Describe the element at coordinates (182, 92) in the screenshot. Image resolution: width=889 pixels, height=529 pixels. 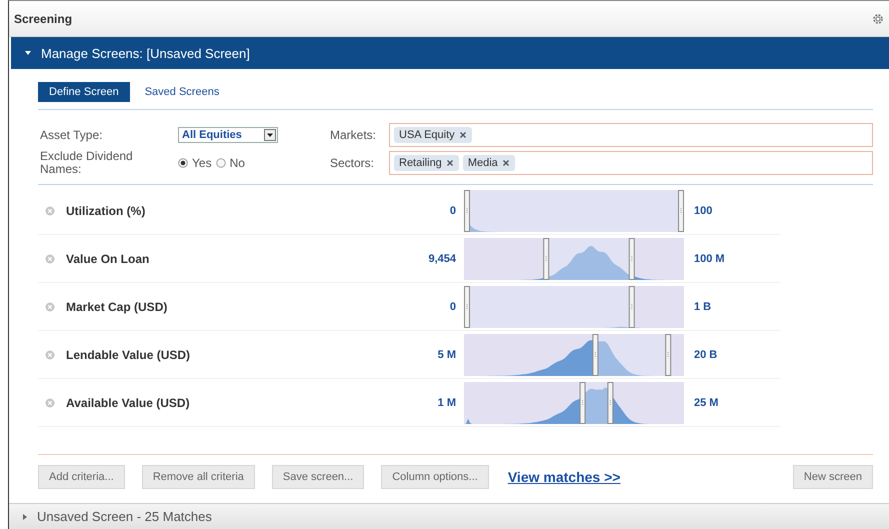
I see `tab: Saved Screens` at that location.